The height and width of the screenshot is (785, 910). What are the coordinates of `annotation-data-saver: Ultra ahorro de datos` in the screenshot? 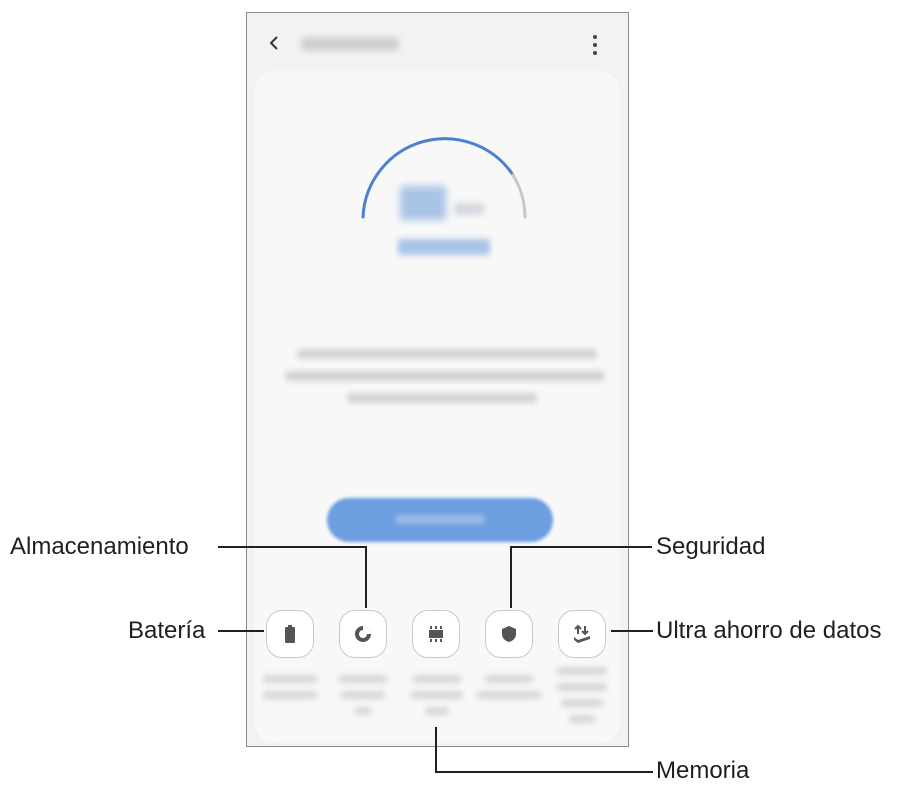 It's located at (769, 630).